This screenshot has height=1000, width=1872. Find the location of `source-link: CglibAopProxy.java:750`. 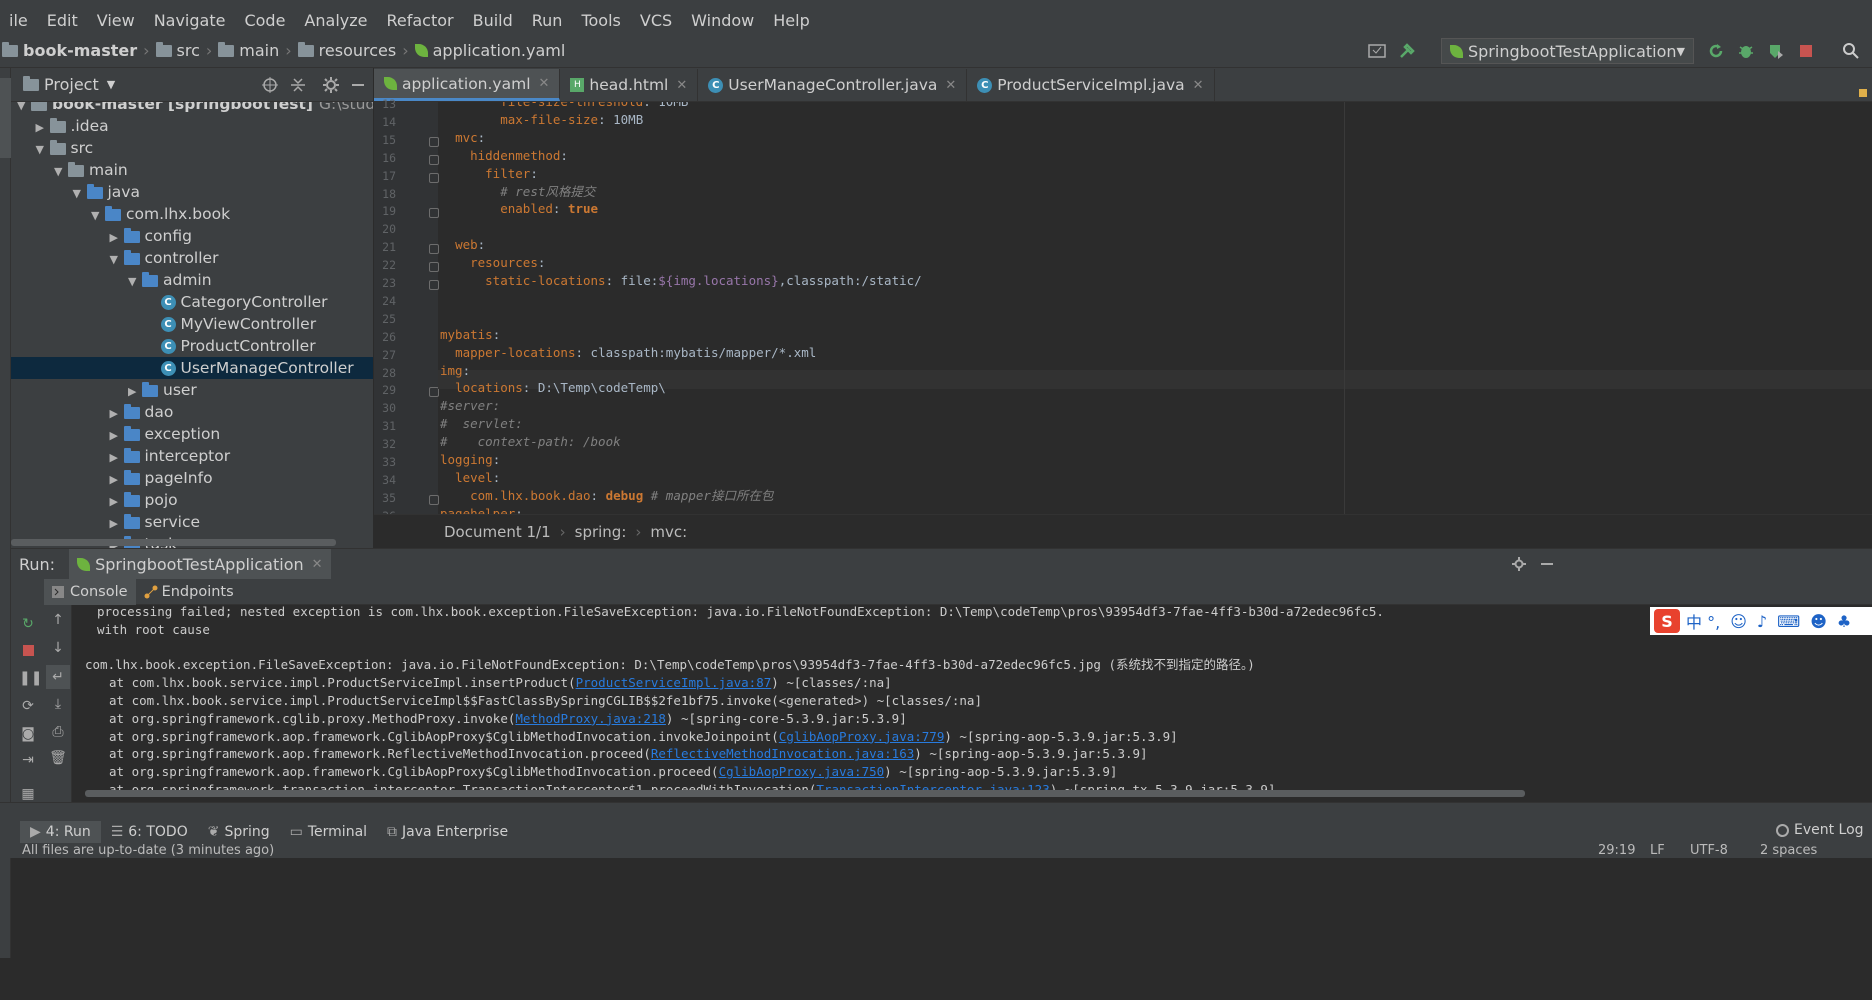

source-link: CglibAopProxy.java:750 is located at coordinates (802, 771).